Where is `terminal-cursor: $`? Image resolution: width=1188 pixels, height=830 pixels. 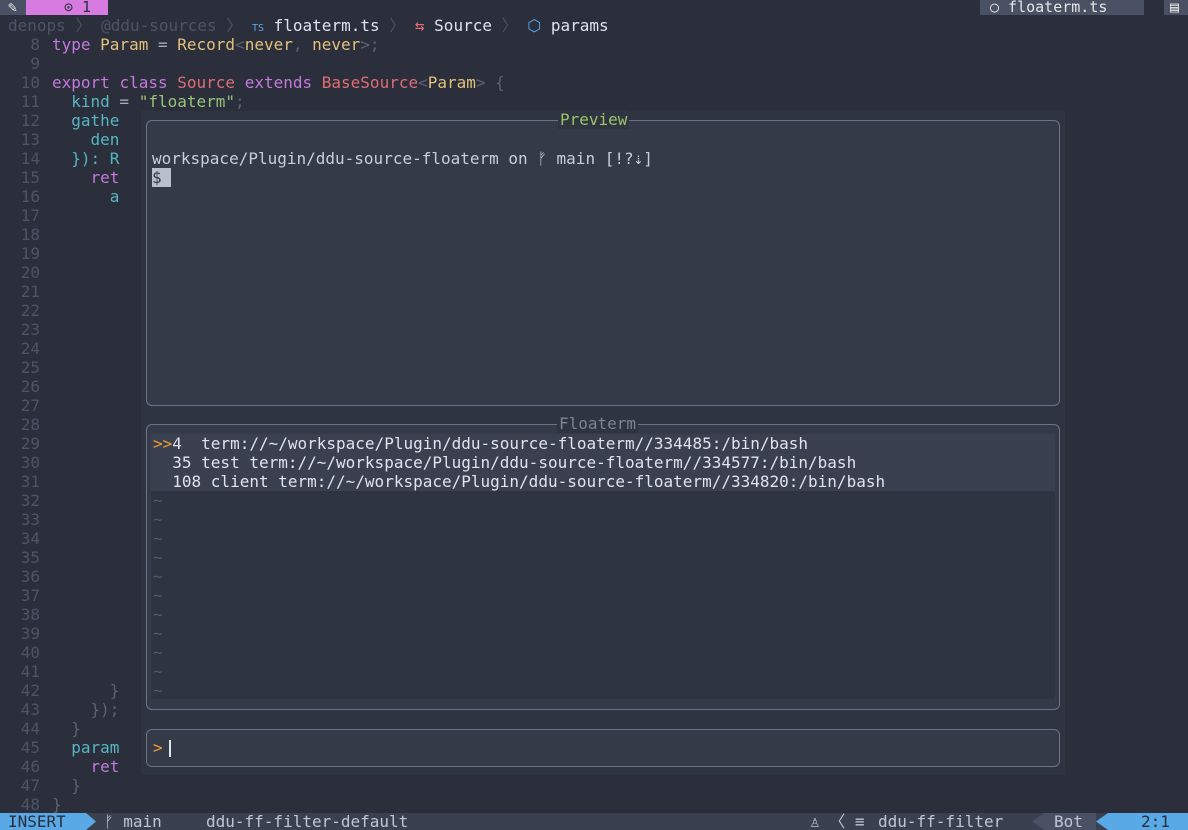 terminal-cursor: $ is located at coordinates (162, 177).